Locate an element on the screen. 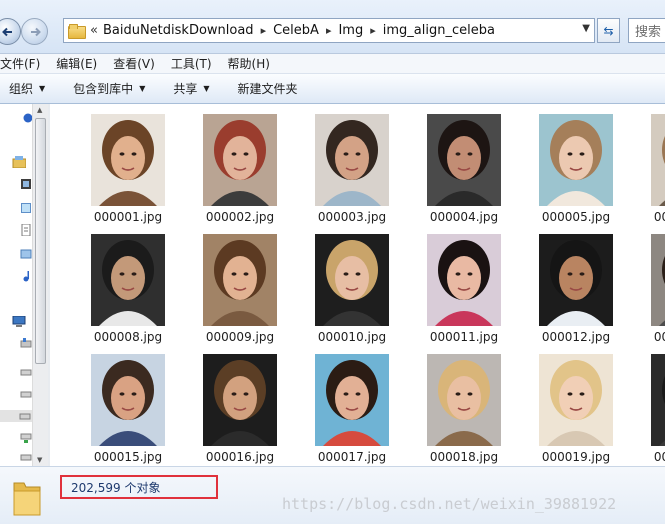  breadcrumb-overflow: « is located at coordinates (94, 30).